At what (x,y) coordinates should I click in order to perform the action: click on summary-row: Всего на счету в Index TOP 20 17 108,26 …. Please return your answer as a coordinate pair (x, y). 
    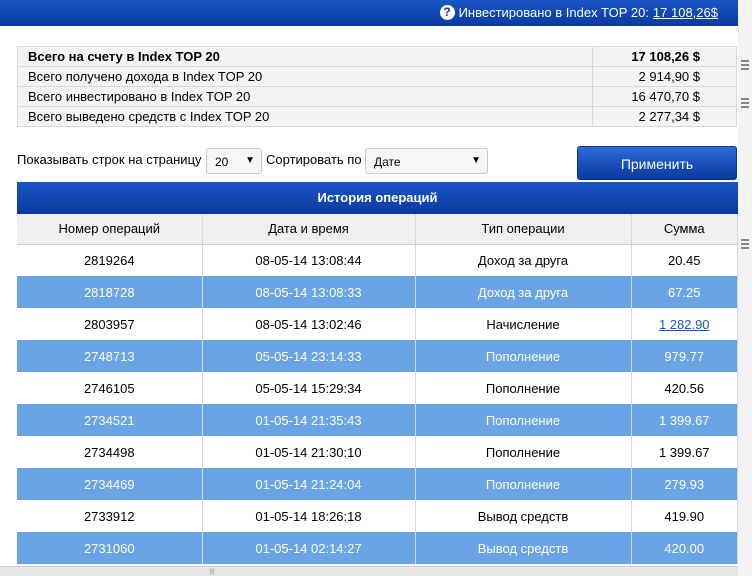
    Looking at the image, I should click on (377, 56).